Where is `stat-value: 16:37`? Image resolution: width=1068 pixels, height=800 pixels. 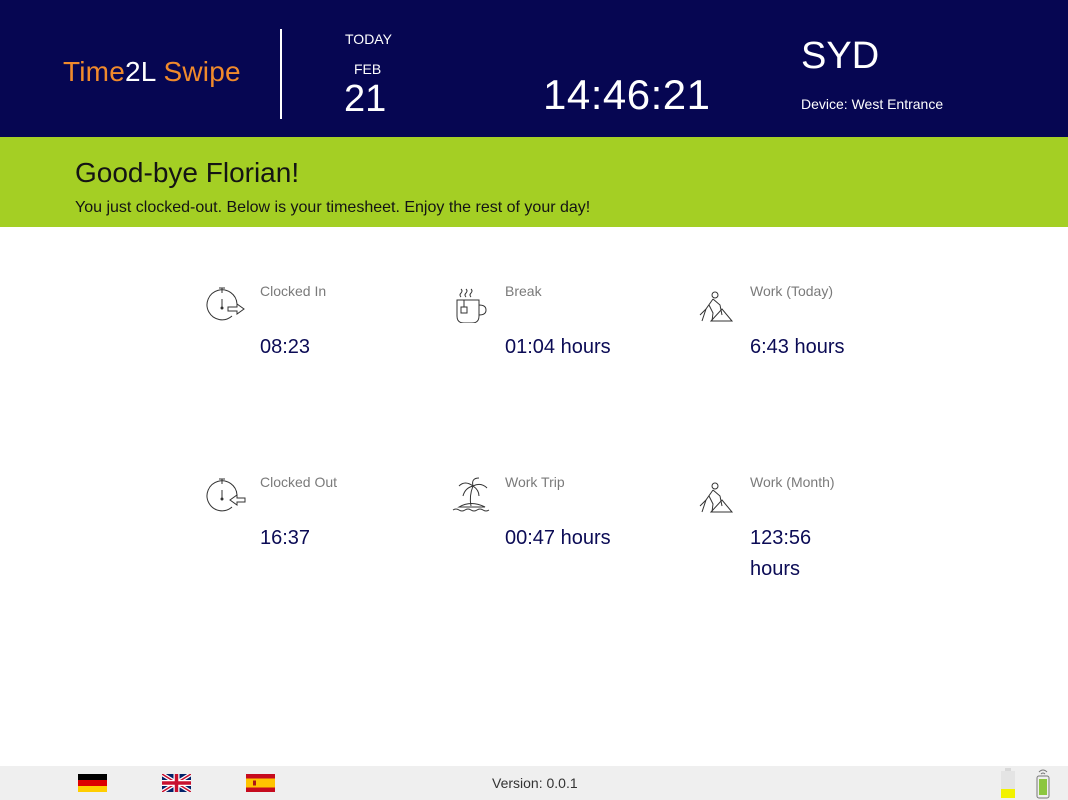 stat-value: 16:37 is located at coordinates (285, 538).